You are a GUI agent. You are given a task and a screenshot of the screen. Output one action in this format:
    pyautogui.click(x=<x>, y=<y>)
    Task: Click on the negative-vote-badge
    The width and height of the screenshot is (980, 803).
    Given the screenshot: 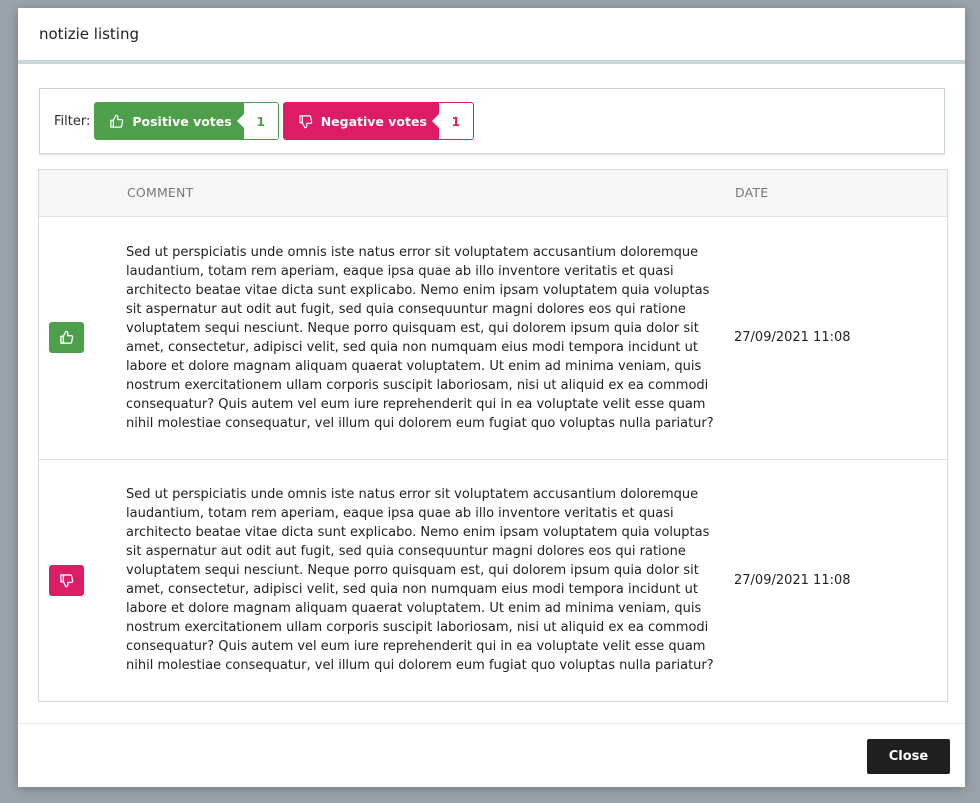 What is the action you would take?
    pyautogui.click(x=66, y=580)
    